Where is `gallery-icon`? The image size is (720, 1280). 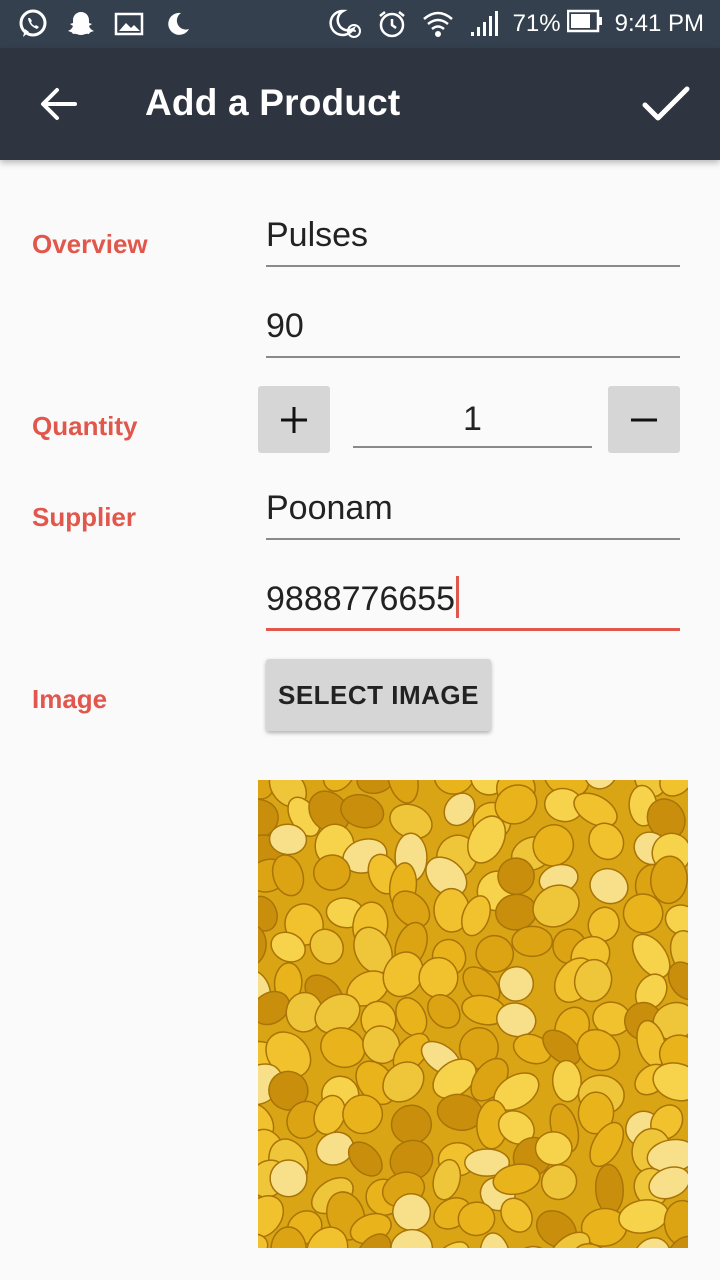 gallery-icon is located at coordinates (129, 24).